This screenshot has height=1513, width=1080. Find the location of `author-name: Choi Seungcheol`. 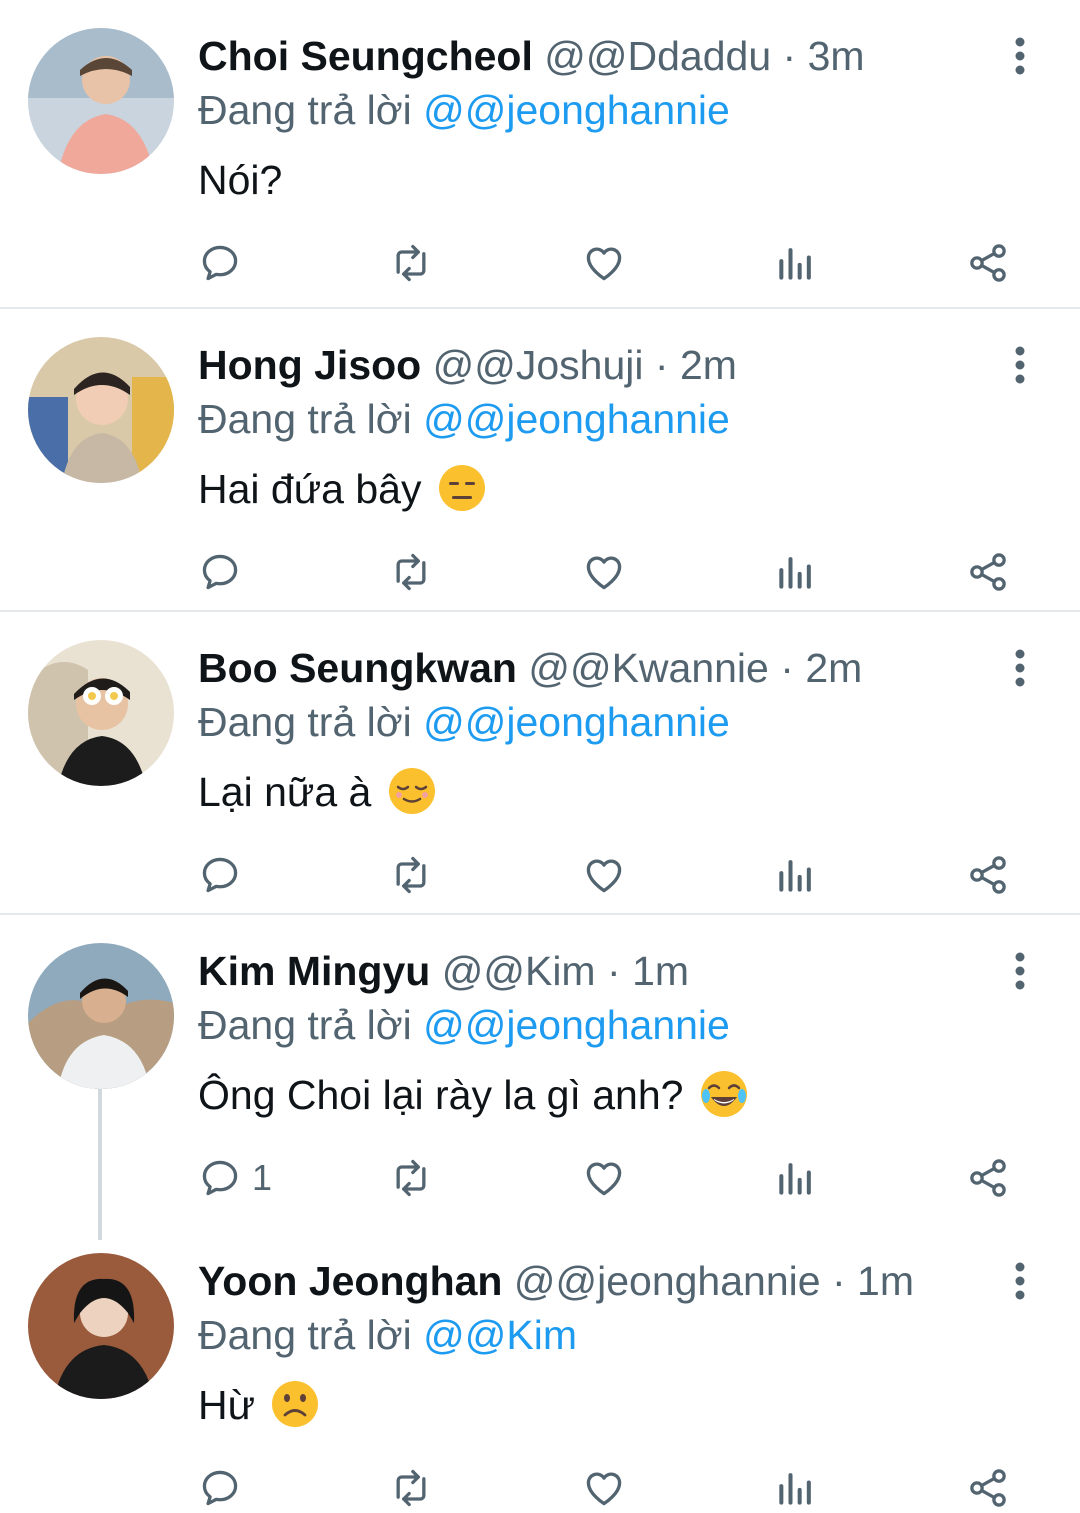

author-name: Choi Seungcheol is located at coordinates (365, 56).